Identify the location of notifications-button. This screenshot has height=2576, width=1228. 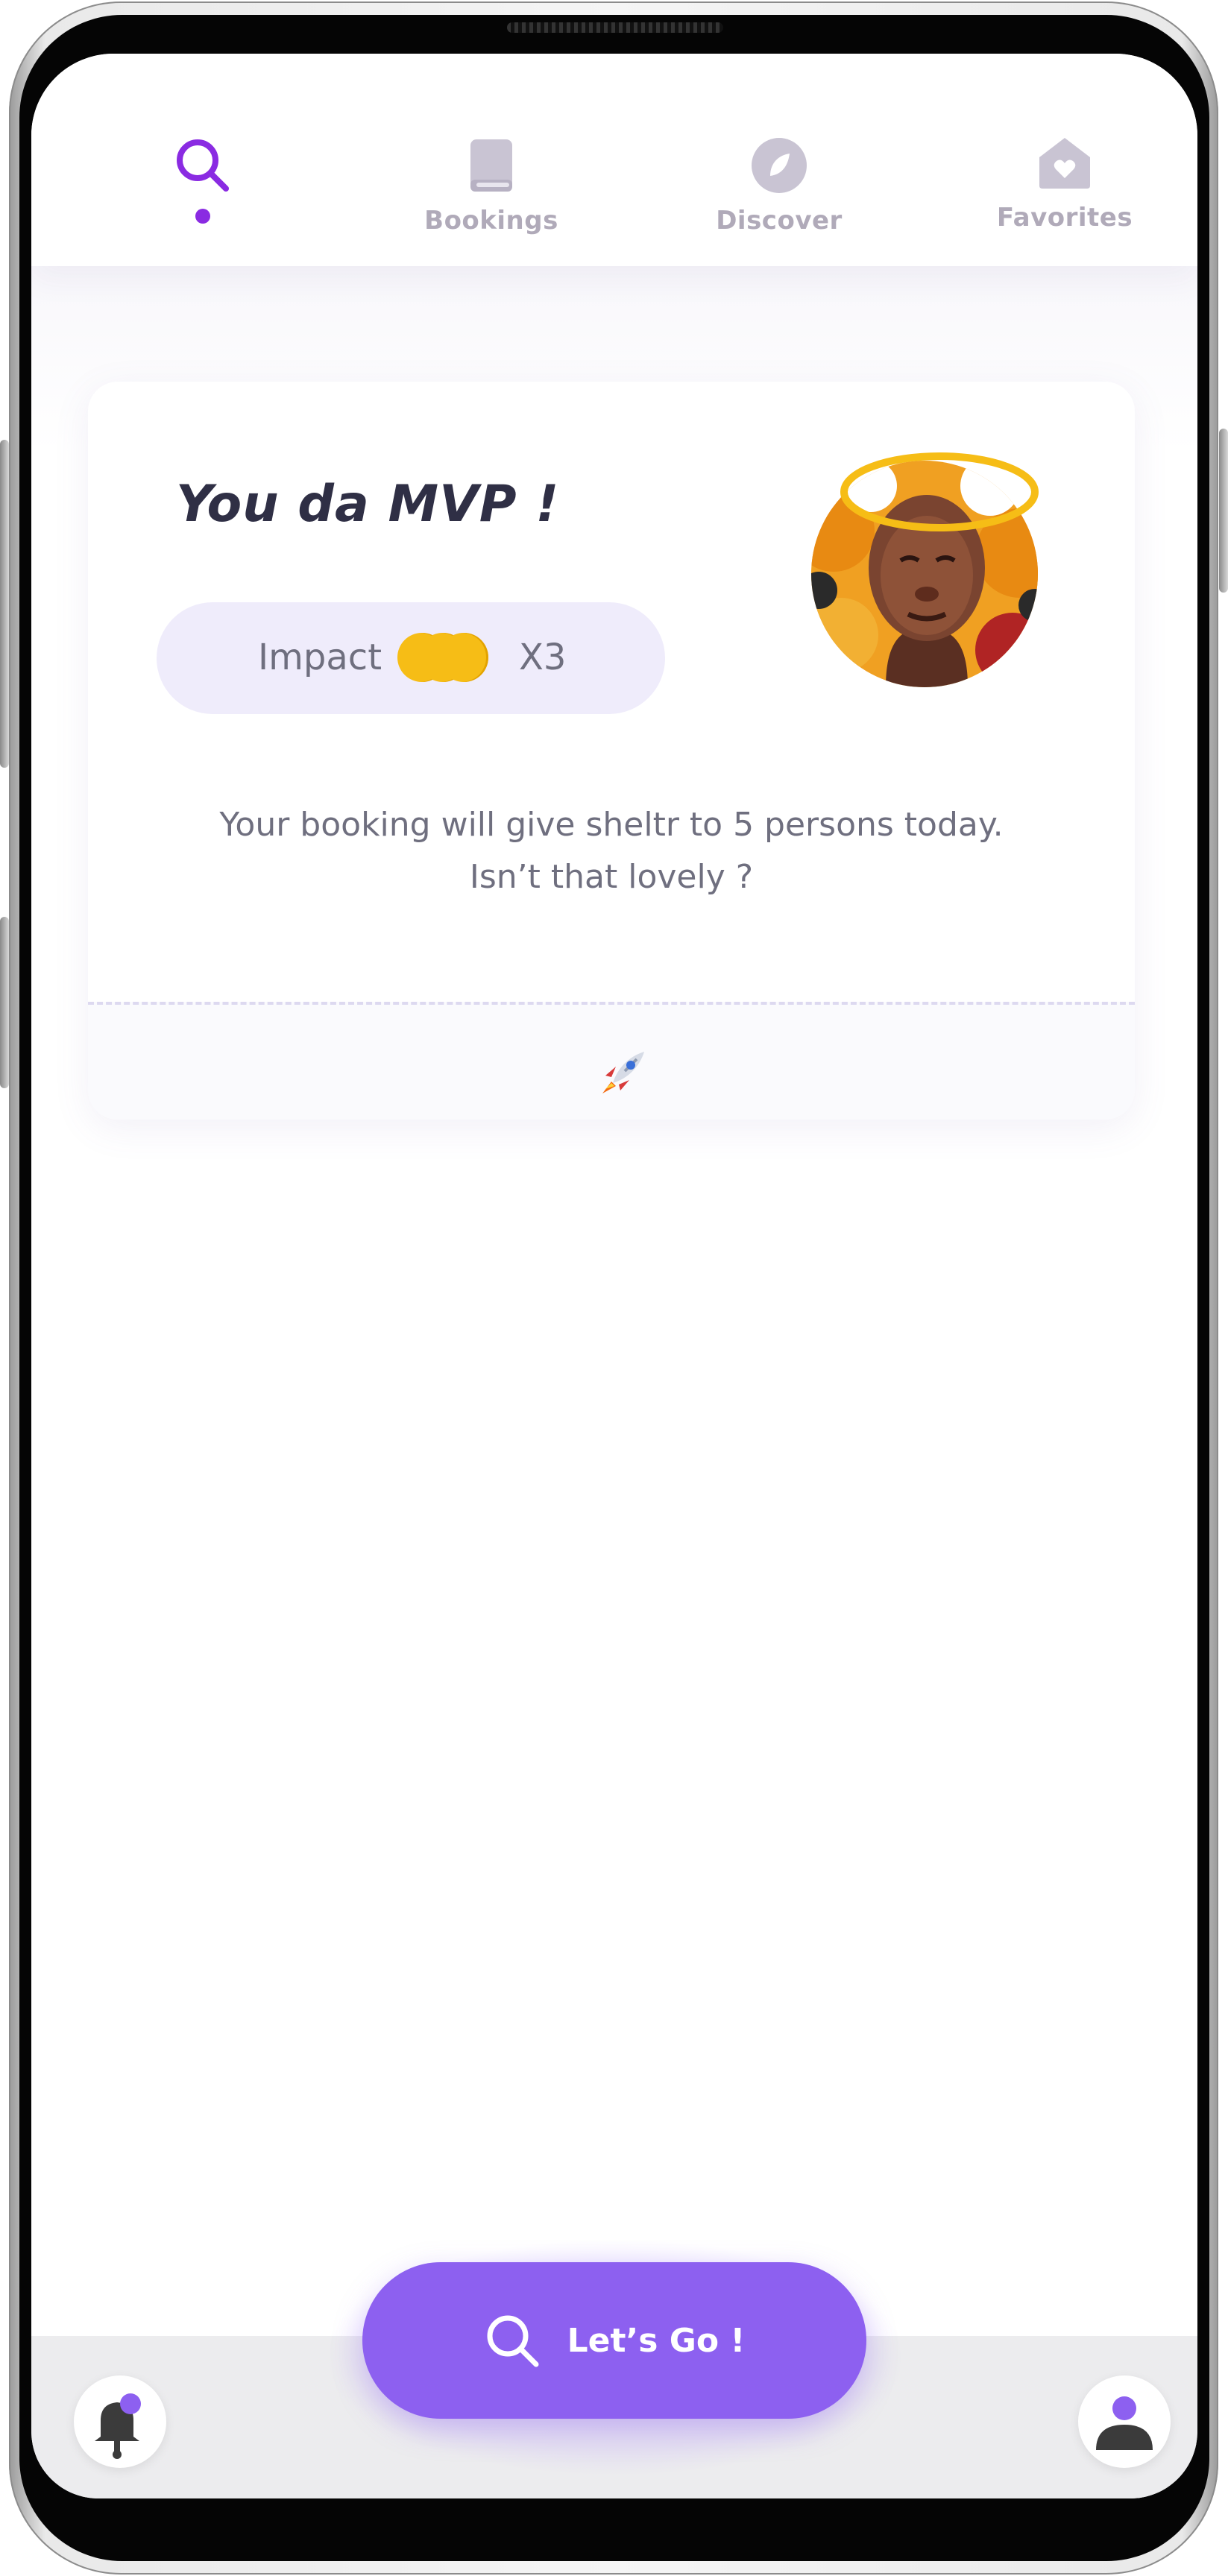
(120, 2421).